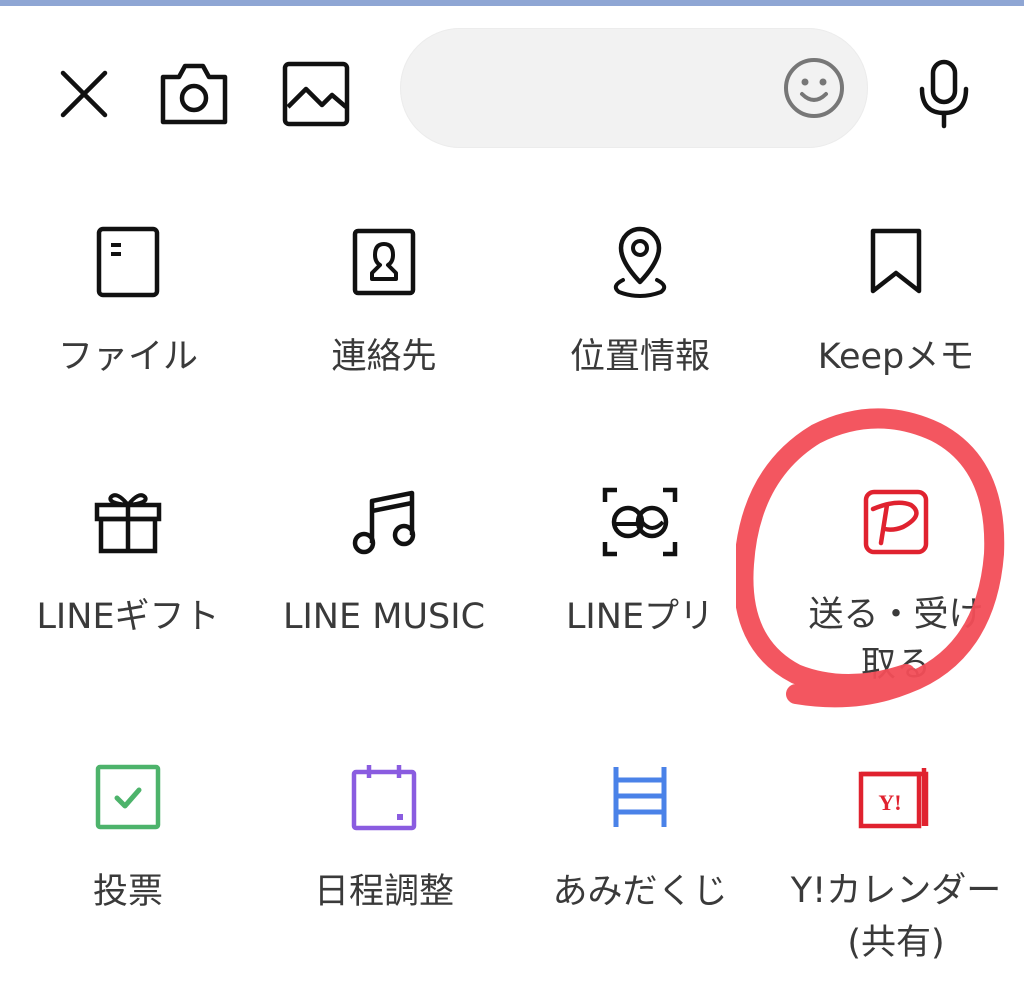 The image size is (1024, 995). What do you see at coordinates (640, 262) in the screenshot?
I see `location-pin-icon` at bounding box center [640, 262].